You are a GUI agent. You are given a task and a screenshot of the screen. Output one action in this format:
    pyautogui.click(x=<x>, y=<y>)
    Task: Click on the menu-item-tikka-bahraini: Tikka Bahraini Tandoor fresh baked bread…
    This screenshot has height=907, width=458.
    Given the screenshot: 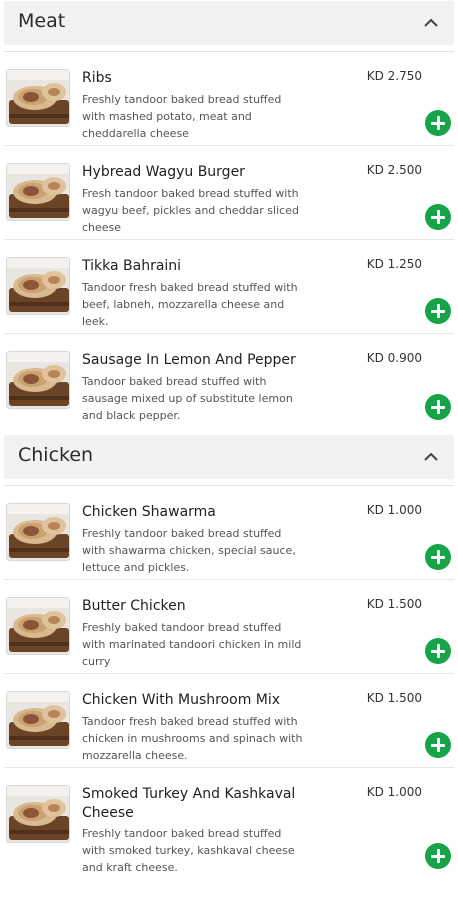 What is the action you would take?
    pyautogui.click(x=229, y=287)
    